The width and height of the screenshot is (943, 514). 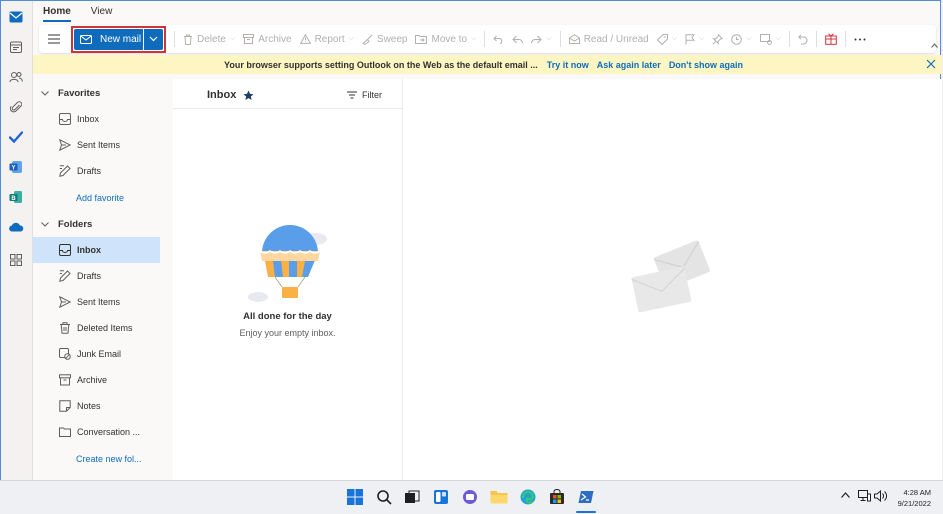 I want to click on folder-notes: Notes, so click(x=96, y=406).